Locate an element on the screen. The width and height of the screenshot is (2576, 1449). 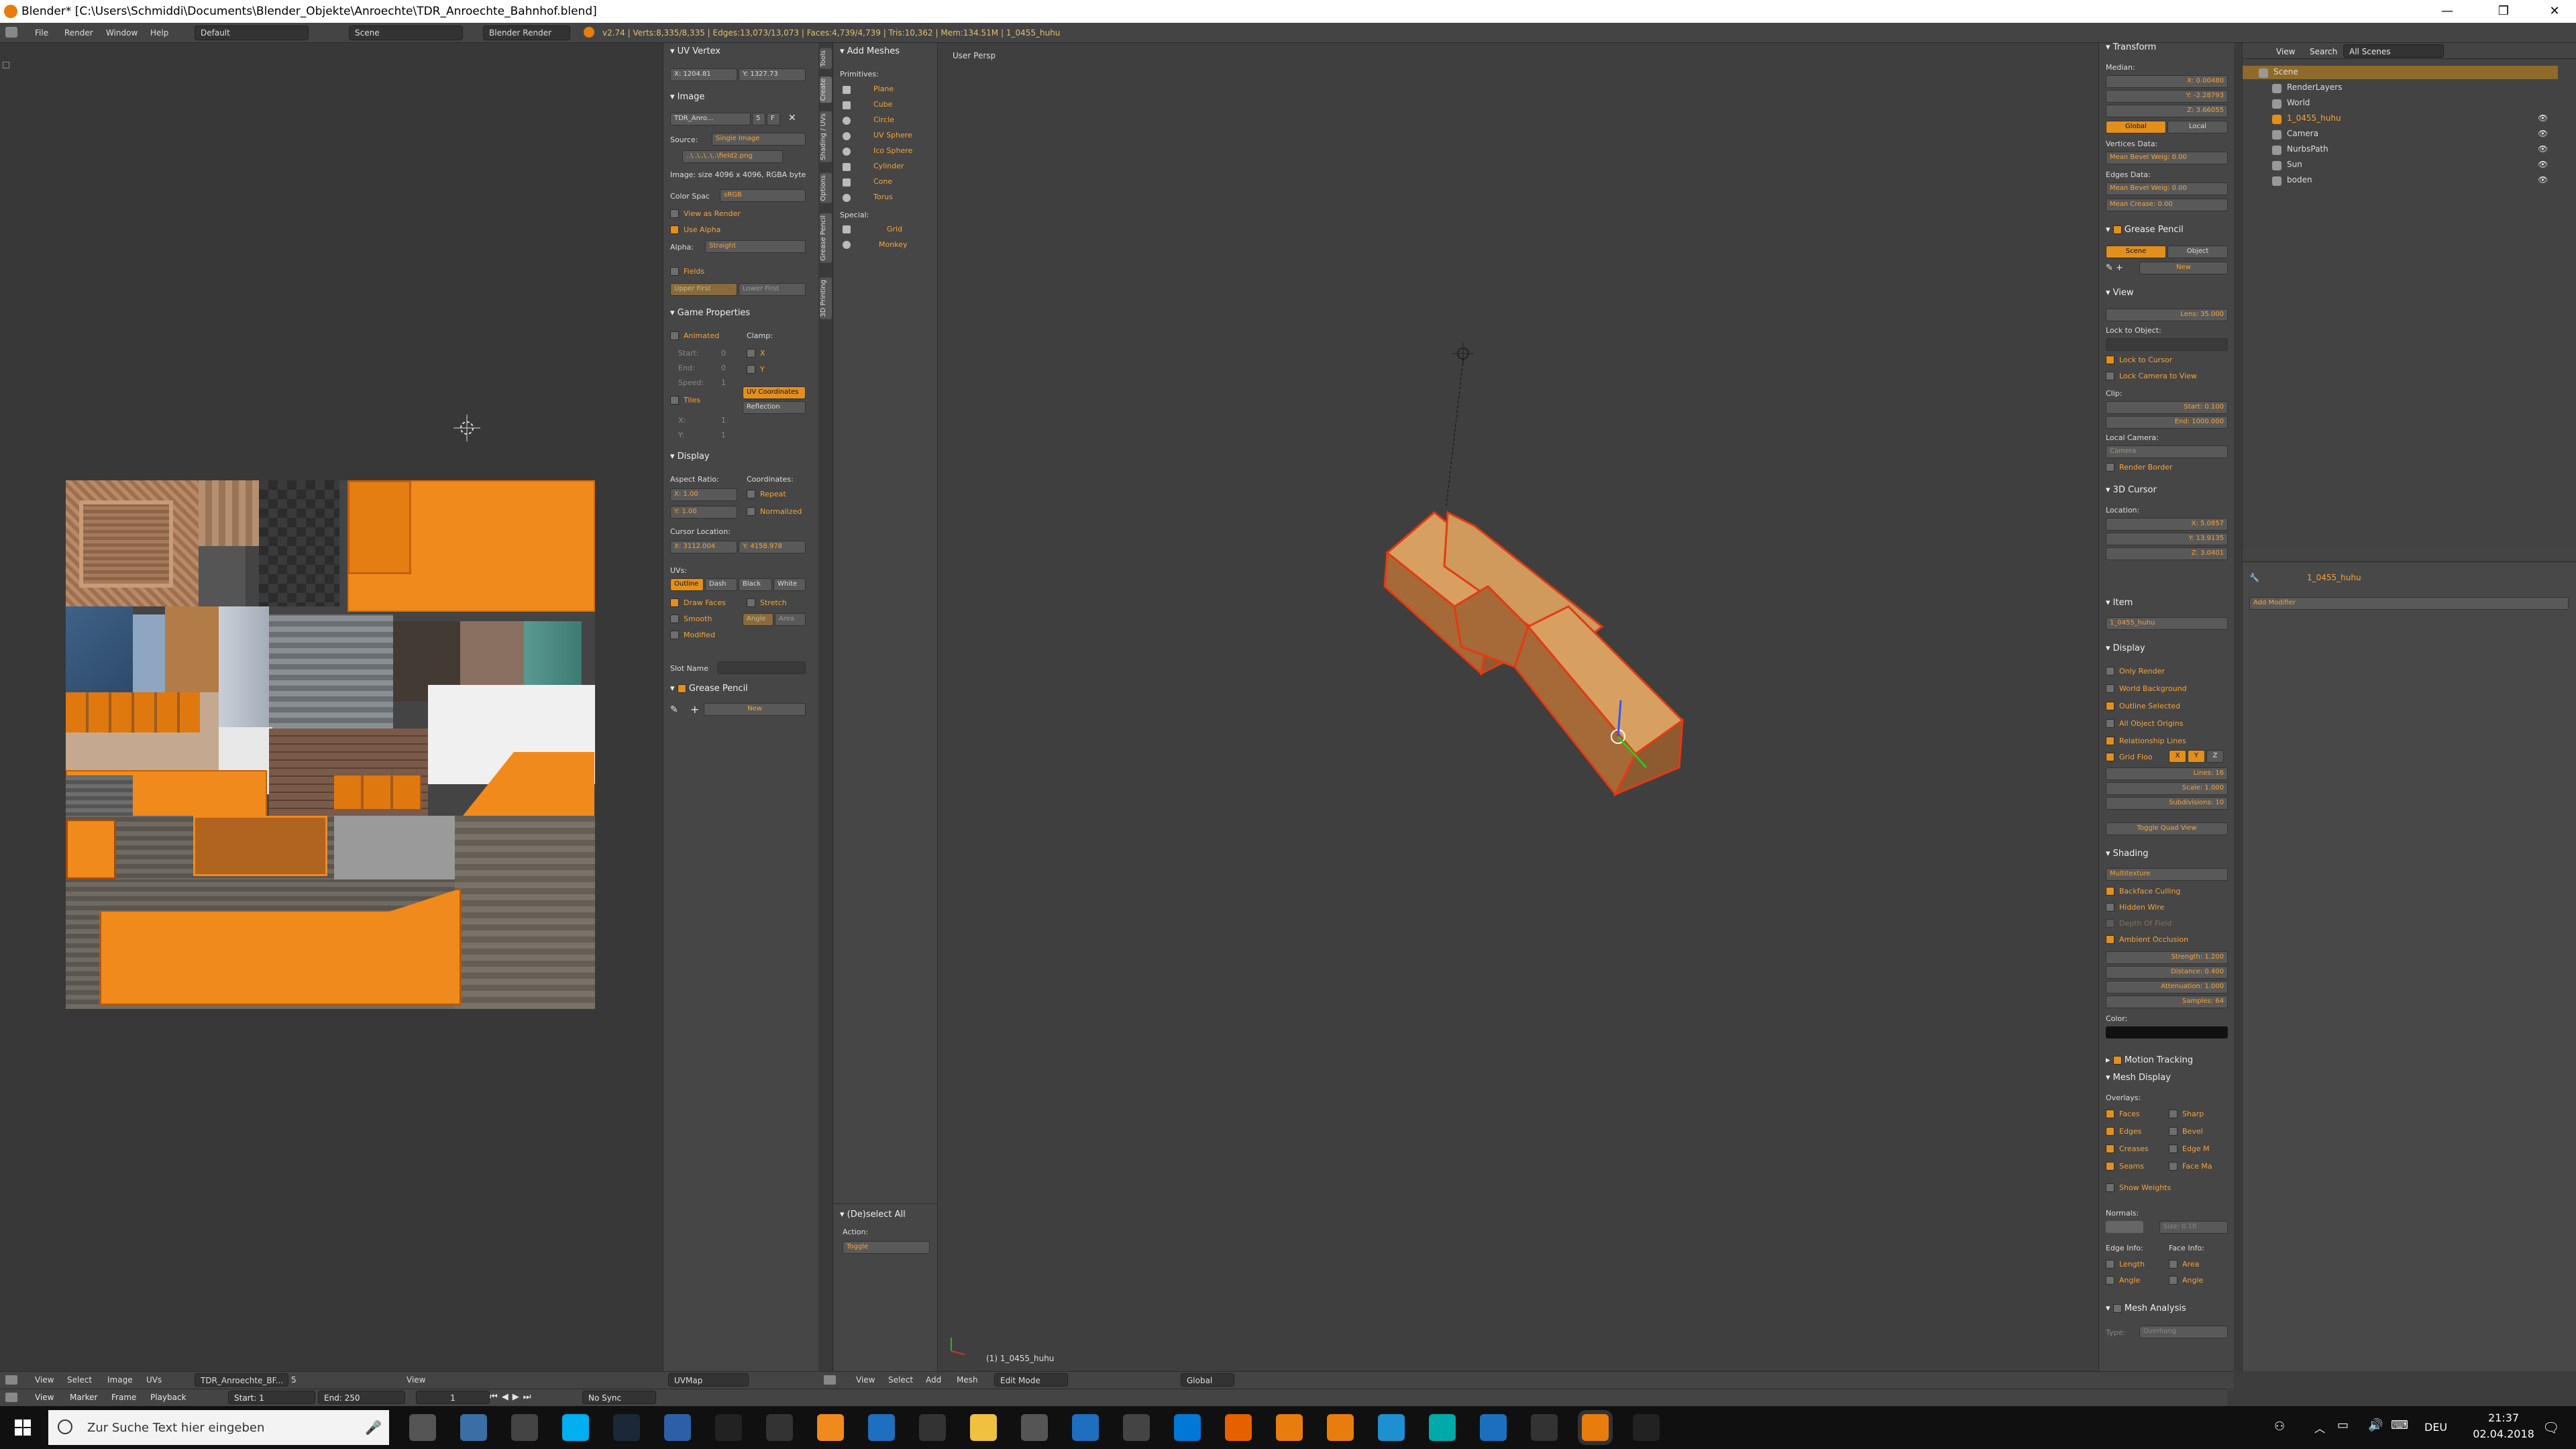
add-cone-button: Cone is located at coordinates (882, 181).